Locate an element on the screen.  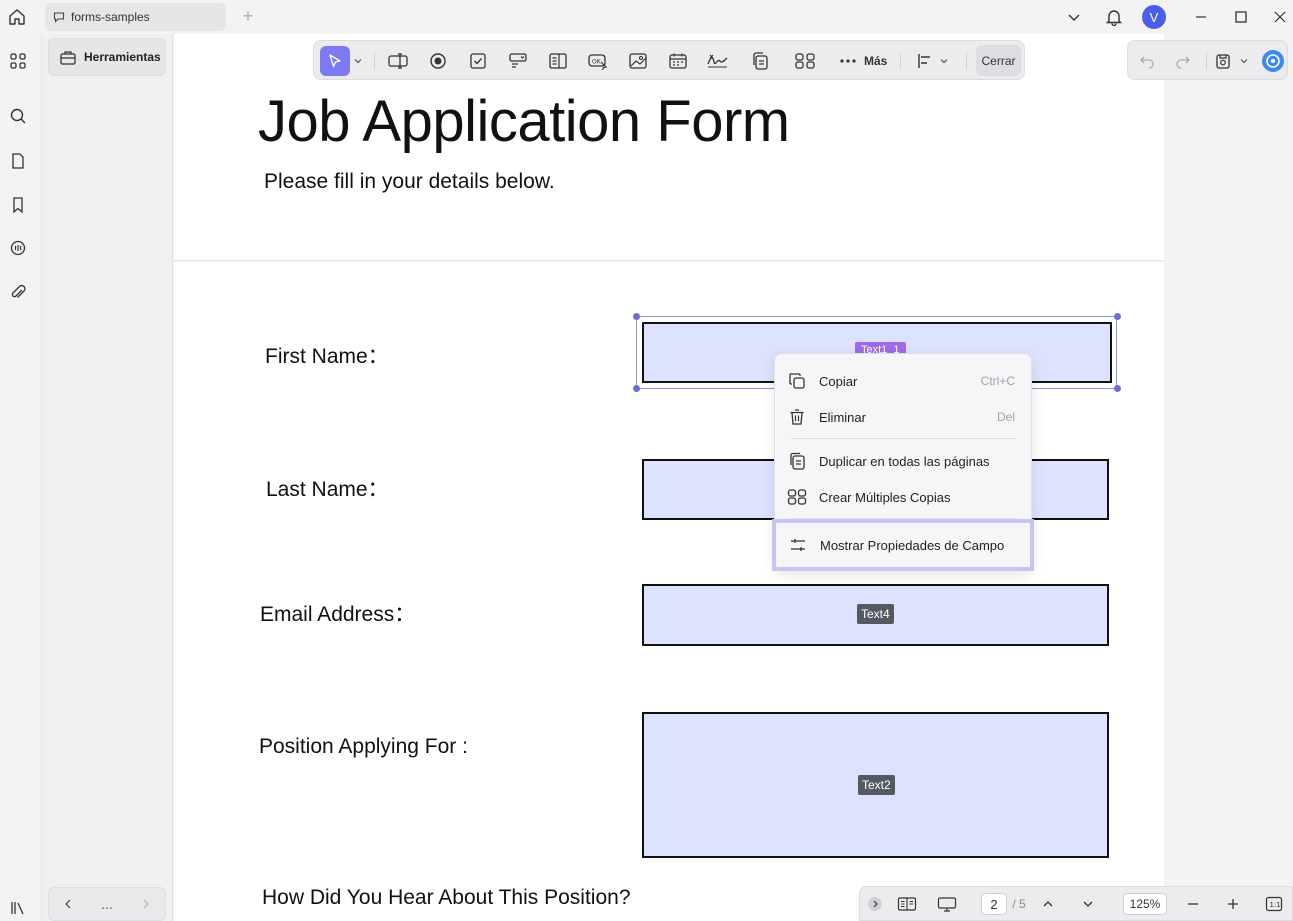
search-icon is located at coordinates (18, 116).